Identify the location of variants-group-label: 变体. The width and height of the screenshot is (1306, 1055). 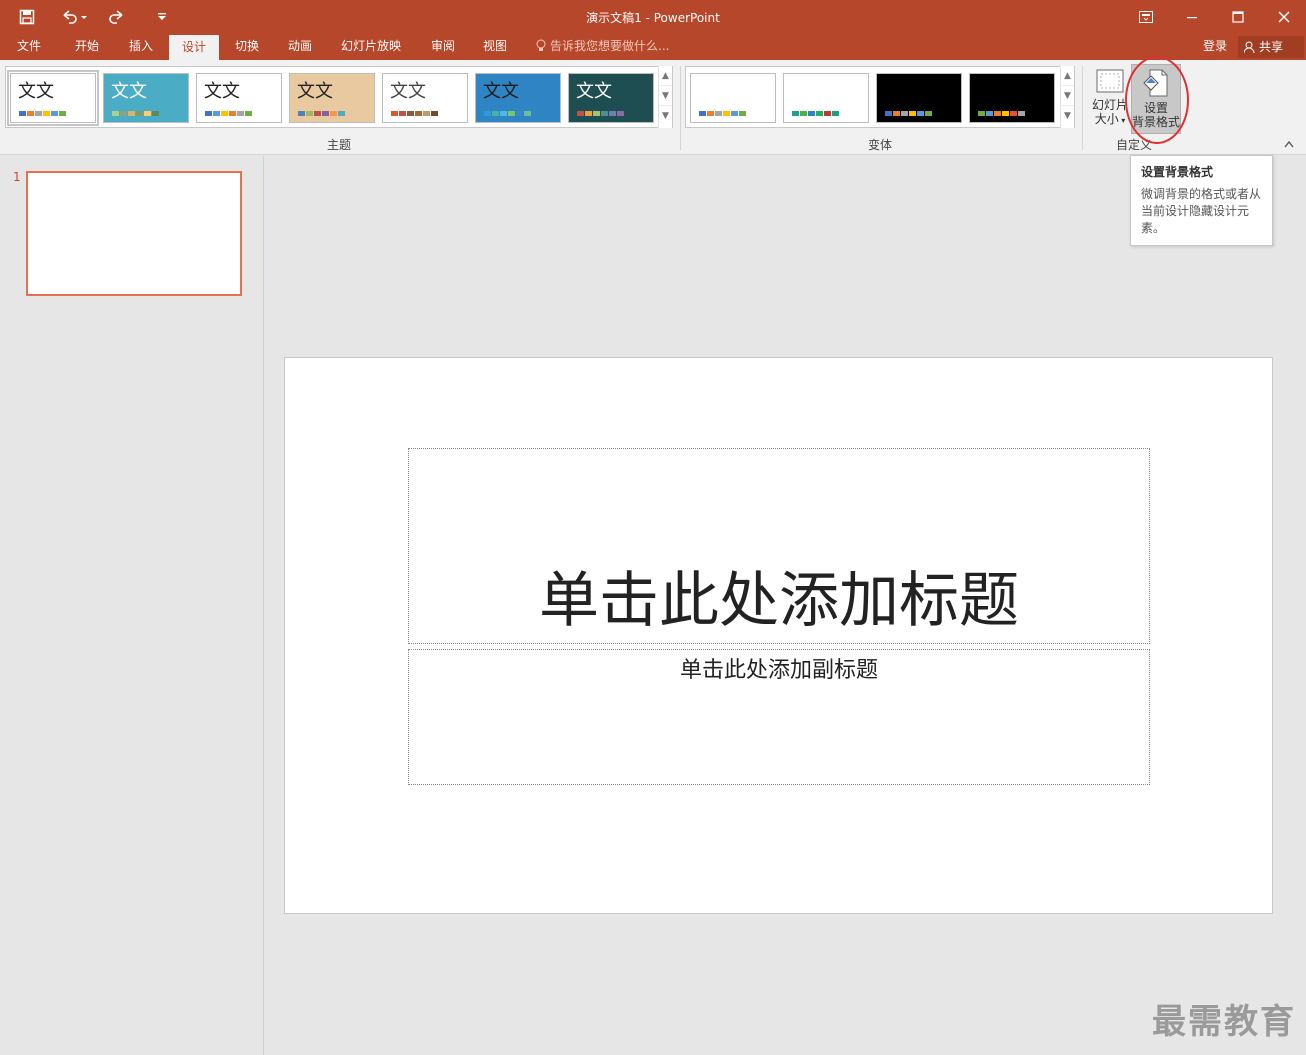
(880, 145).